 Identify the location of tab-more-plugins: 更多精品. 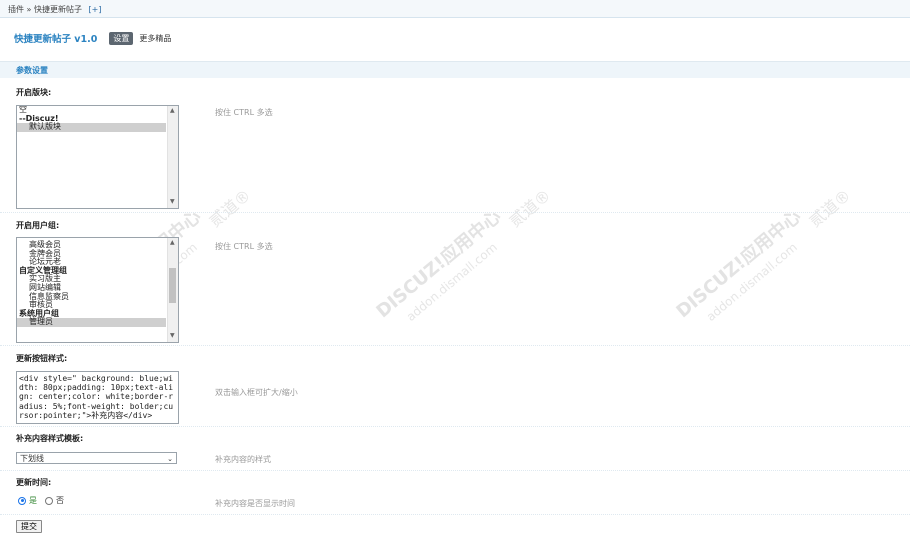
(155, 38).